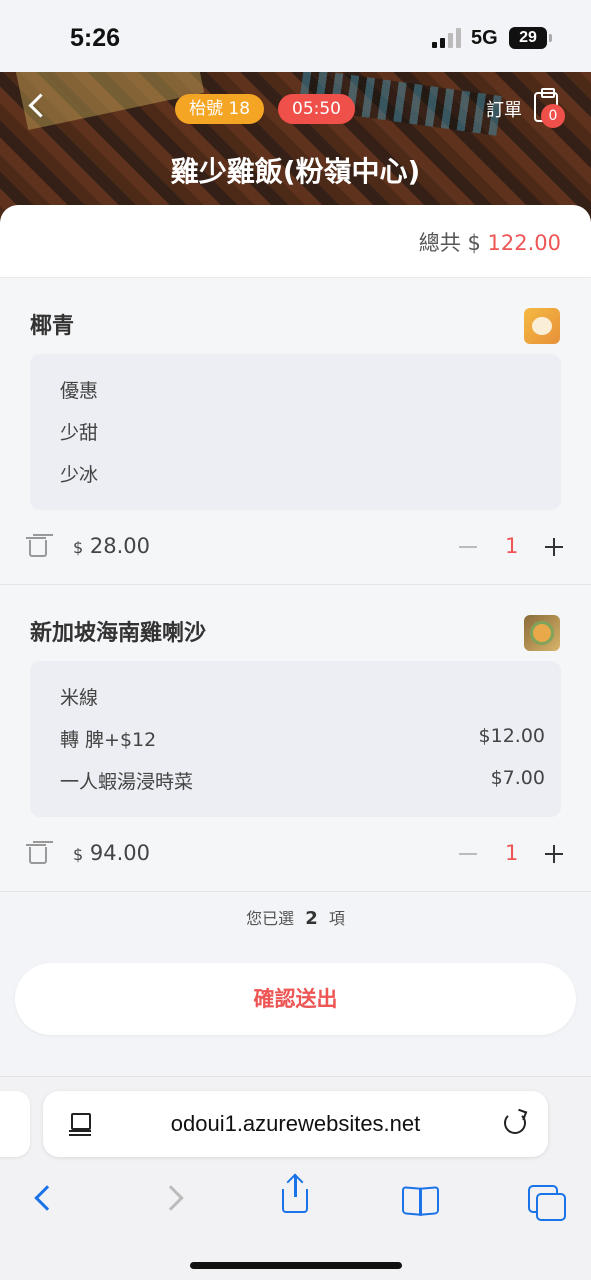 This screenshot has height=1280, width=591. What do you see at coordinates (119, 853) in the screenshot?
I see `item-price-value: 94.00` at bounding box center [119, 853].